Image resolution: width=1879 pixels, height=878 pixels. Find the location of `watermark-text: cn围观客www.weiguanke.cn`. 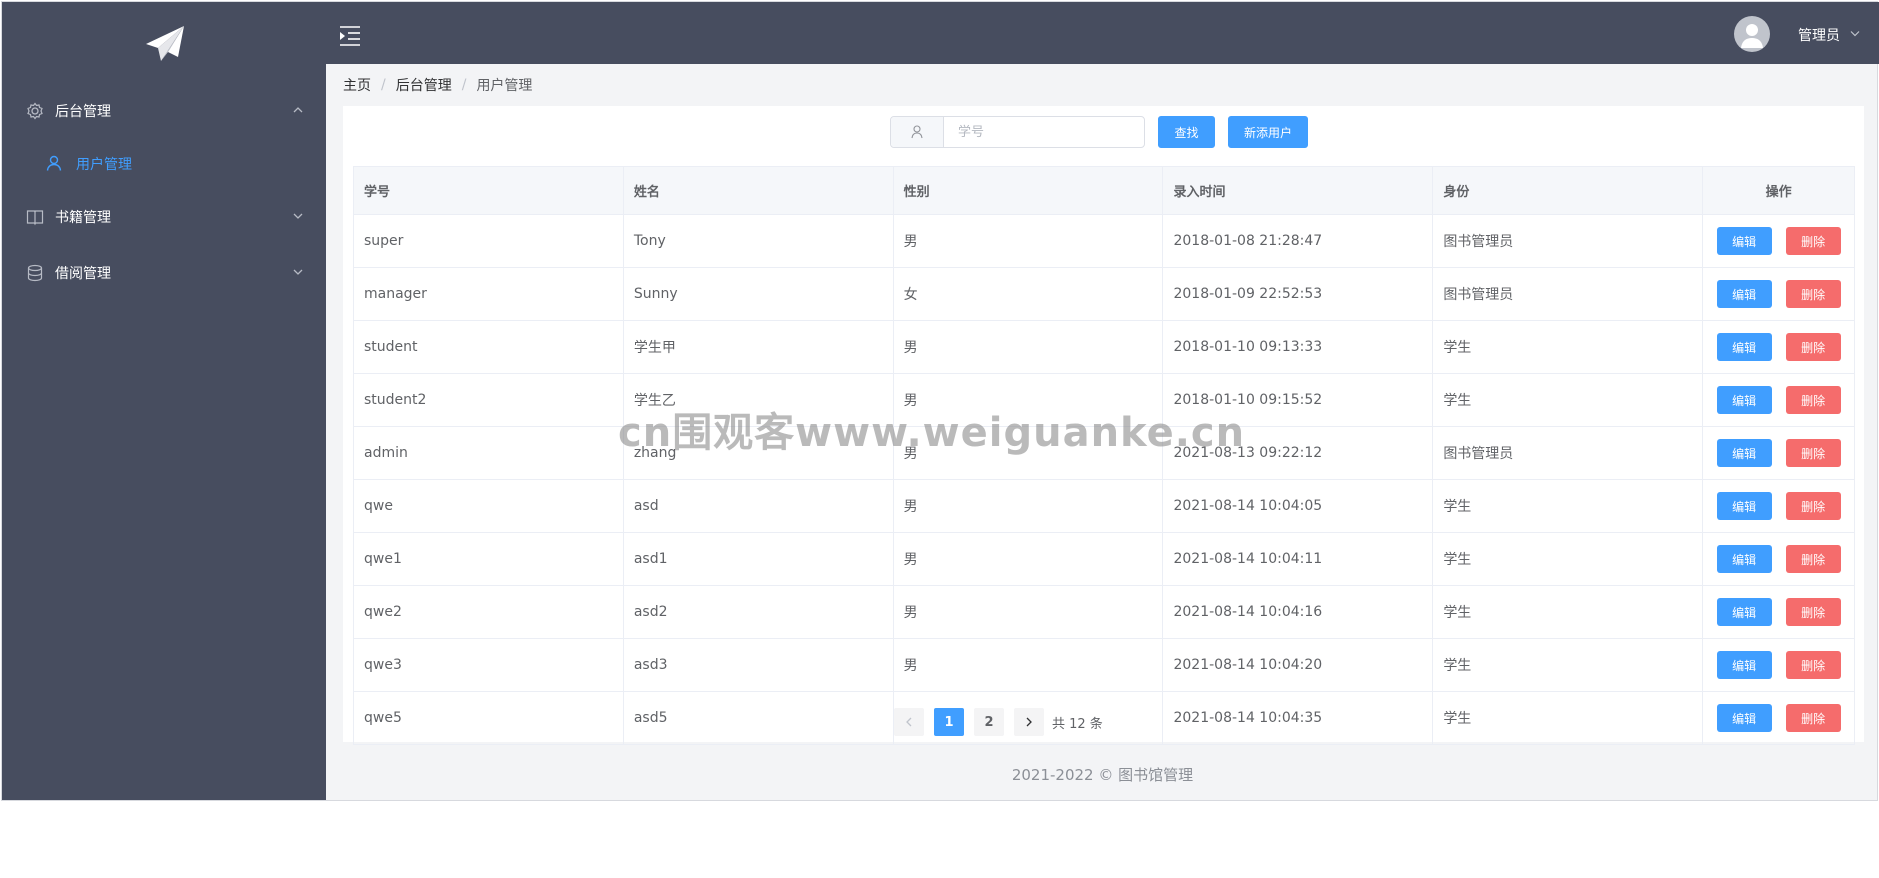

watermark-text: cn围观客www.weiguanke.cn is located at coordinates (932, 433).